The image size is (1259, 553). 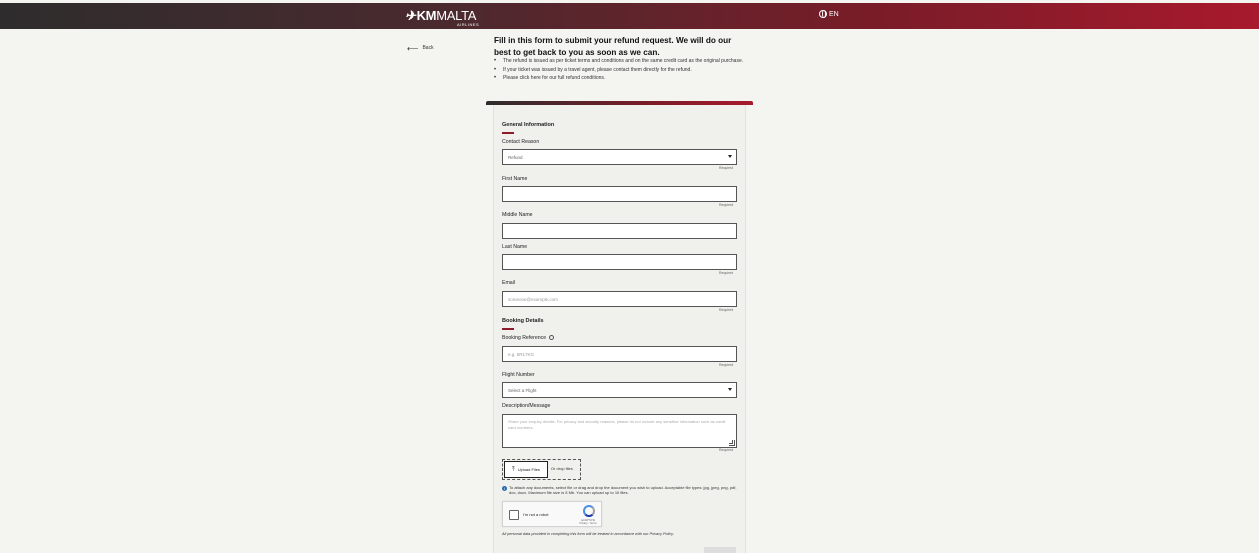 What do you see at coordinates (823, 14) in the screenshot?
I see `globe-icon` at bounding box center [823, 14].